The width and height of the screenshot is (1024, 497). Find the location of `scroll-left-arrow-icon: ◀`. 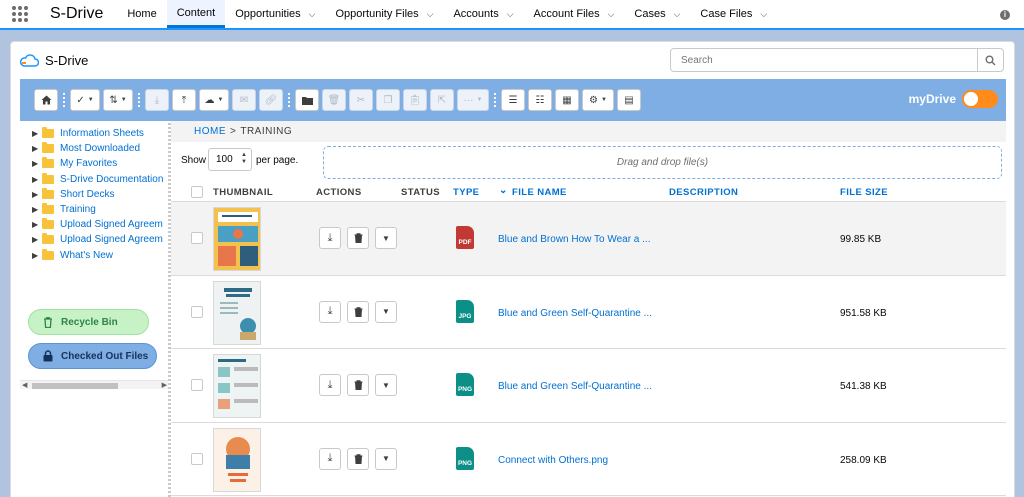

scroll-left-arrow-icon: ◀ is located at coordinates (24, 385).